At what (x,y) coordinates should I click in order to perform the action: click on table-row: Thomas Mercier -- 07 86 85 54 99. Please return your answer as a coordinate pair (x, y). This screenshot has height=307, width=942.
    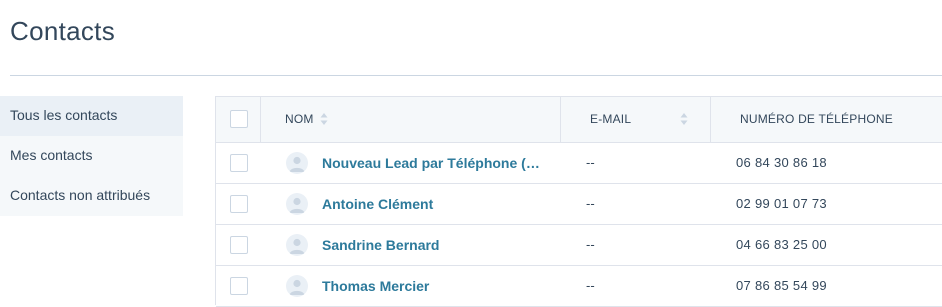
    Looking at the image, I should click on (579, 286).